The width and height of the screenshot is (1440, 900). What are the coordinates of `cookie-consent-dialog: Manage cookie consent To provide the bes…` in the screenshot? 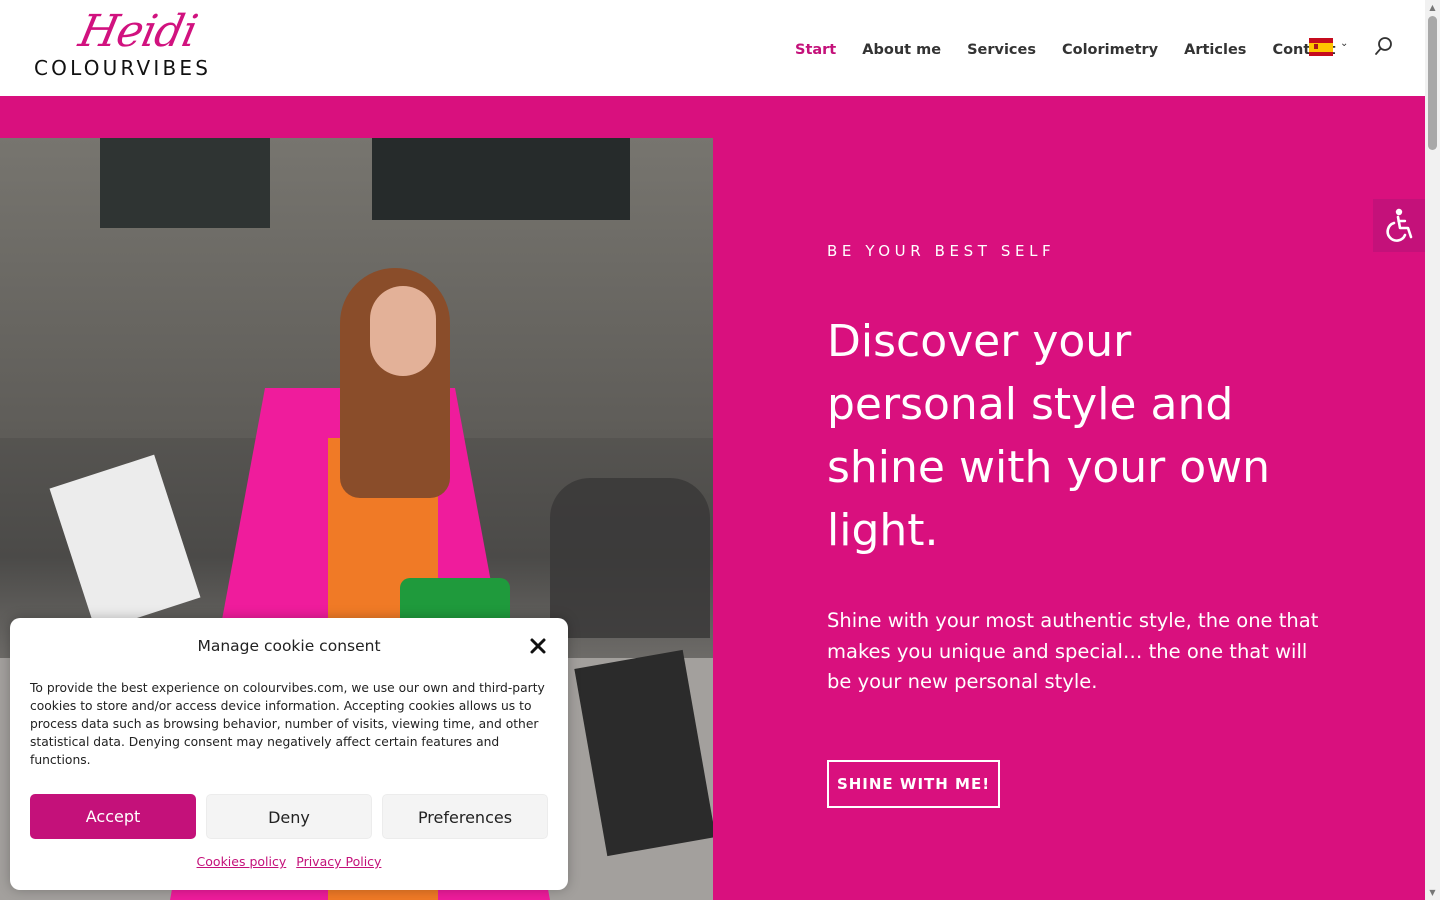 It's located at (289, 754).